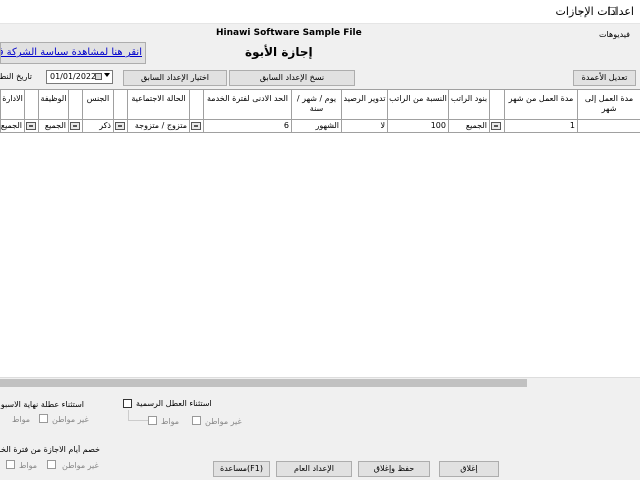  I want to click on weekend-noncitizen-label: غير مواطن, so click(70, 419).